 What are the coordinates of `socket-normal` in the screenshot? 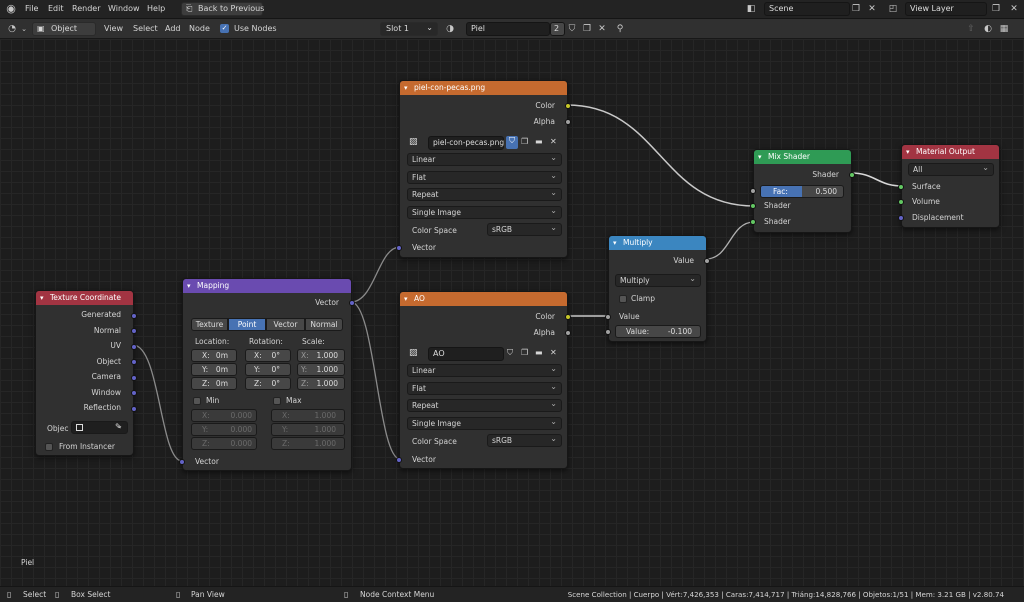 It's located at (134, 331).